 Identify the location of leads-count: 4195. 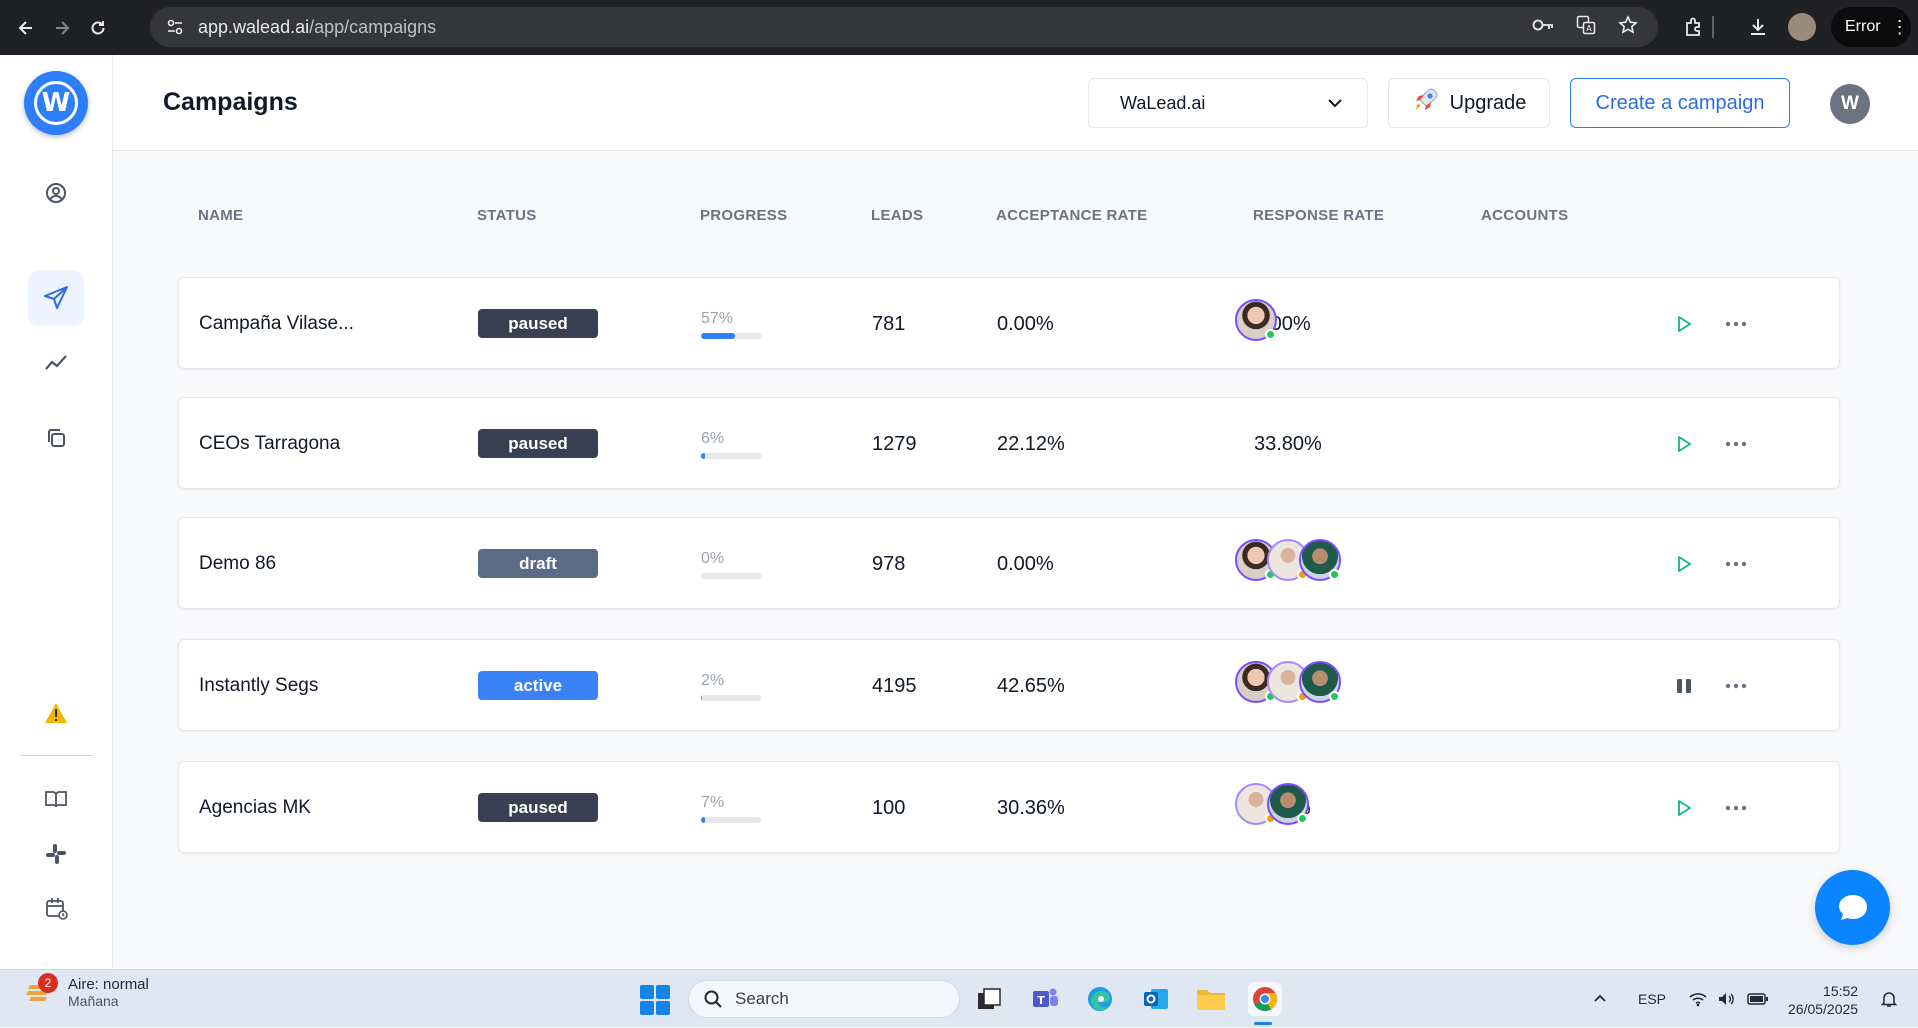
(894, 685).